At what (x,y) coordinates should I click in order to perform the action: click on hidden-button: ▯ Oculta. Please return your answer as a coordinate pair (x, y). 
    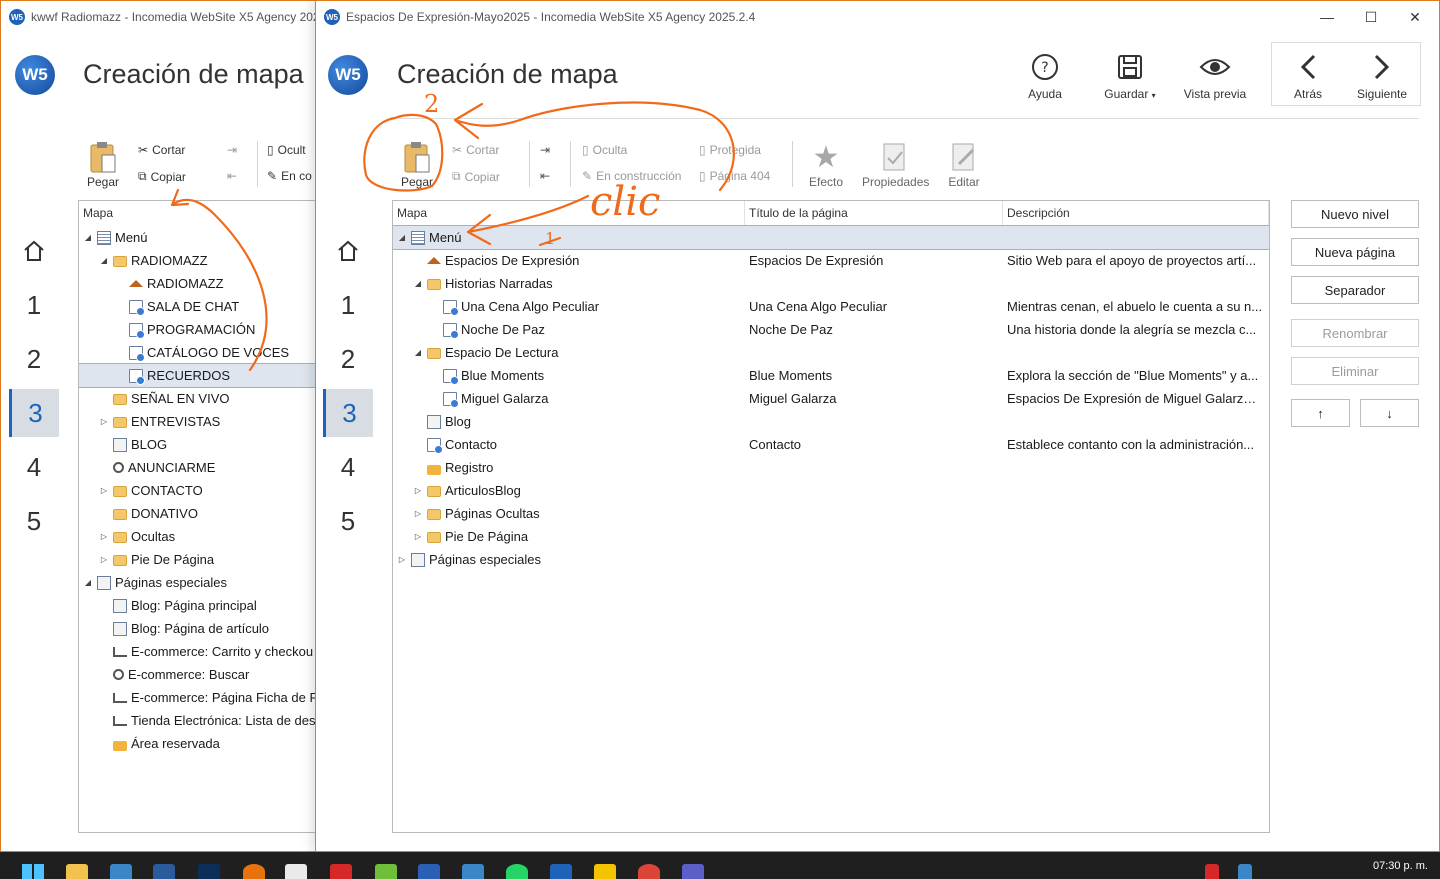
    Looking at the image, I should click on (604, 150).